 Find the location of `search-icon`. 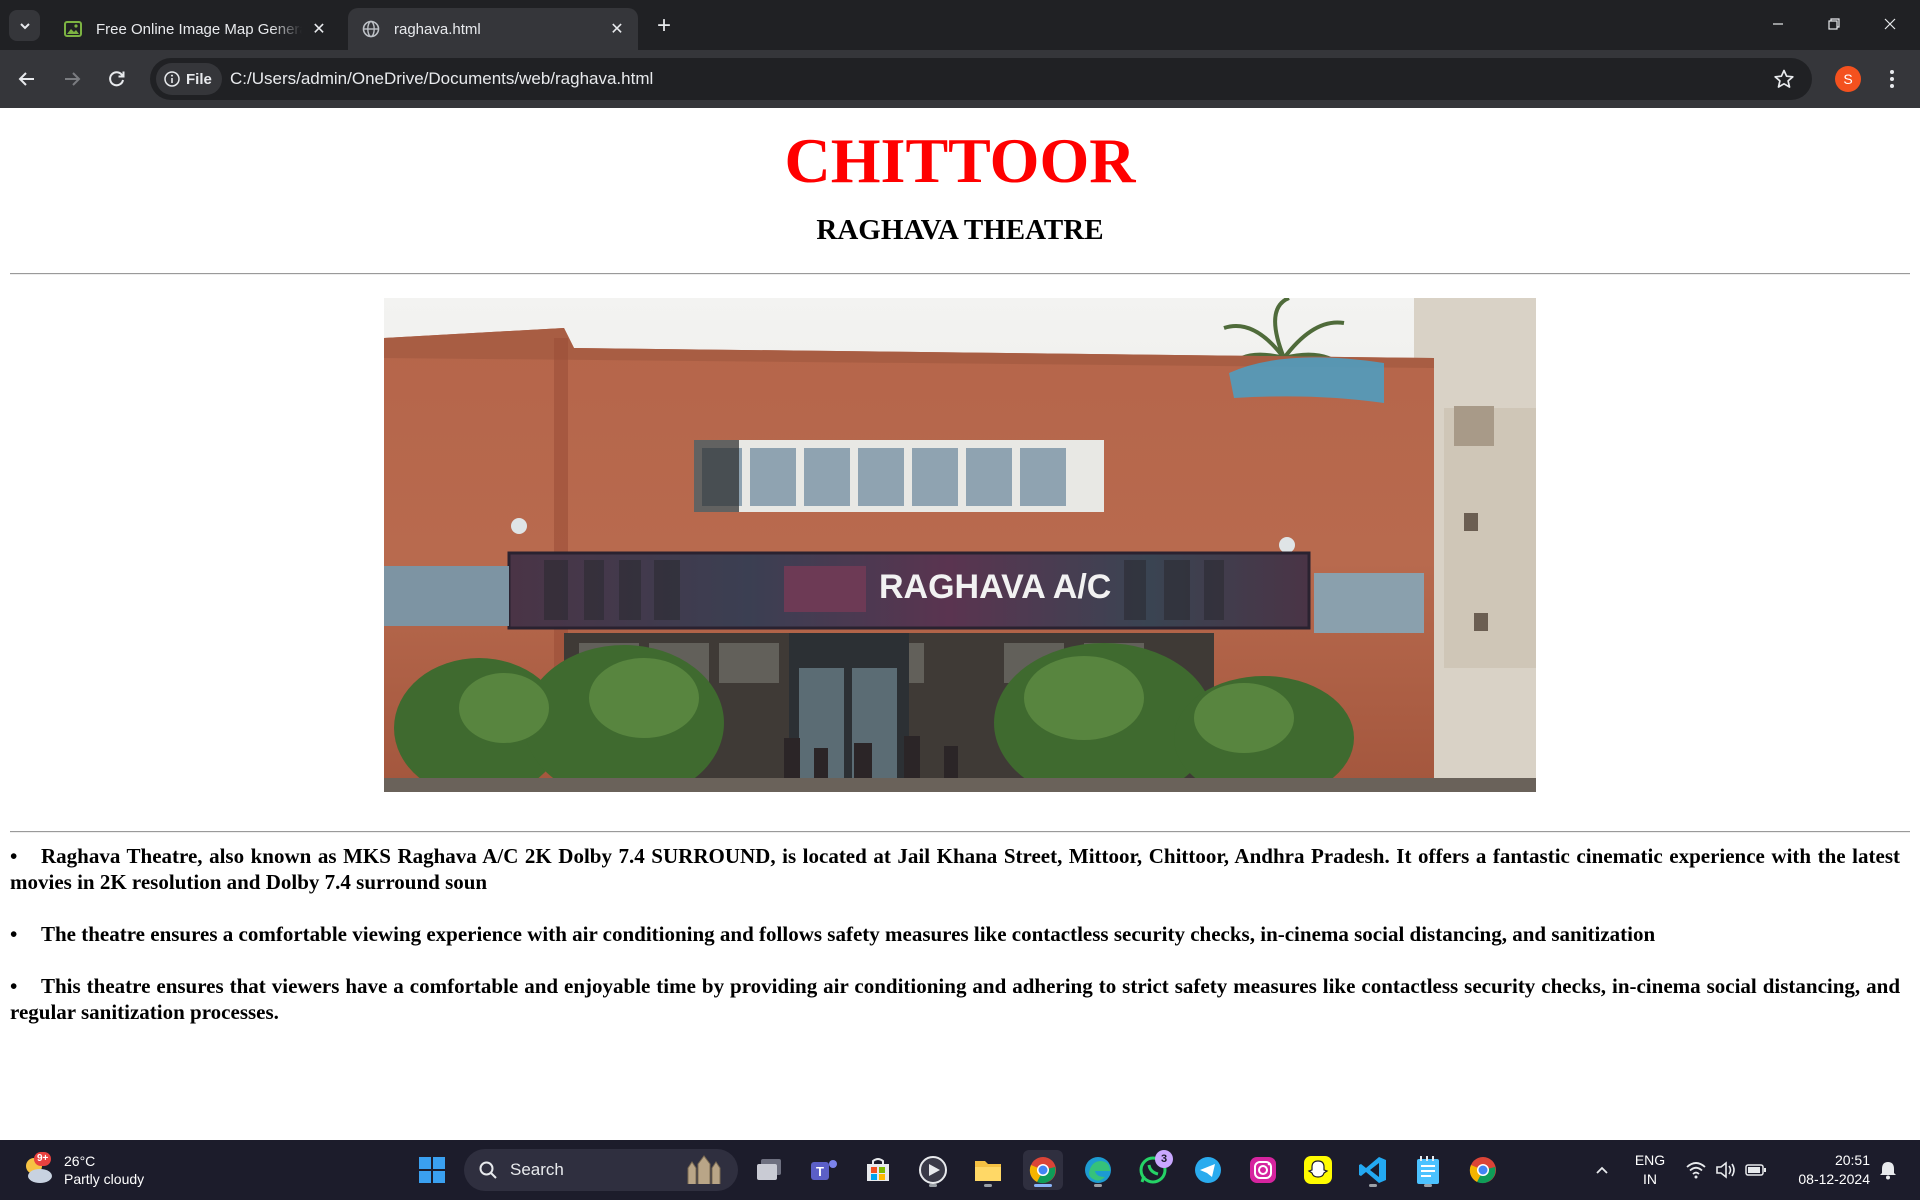

search-icon is located at coordinates (488, 1170).